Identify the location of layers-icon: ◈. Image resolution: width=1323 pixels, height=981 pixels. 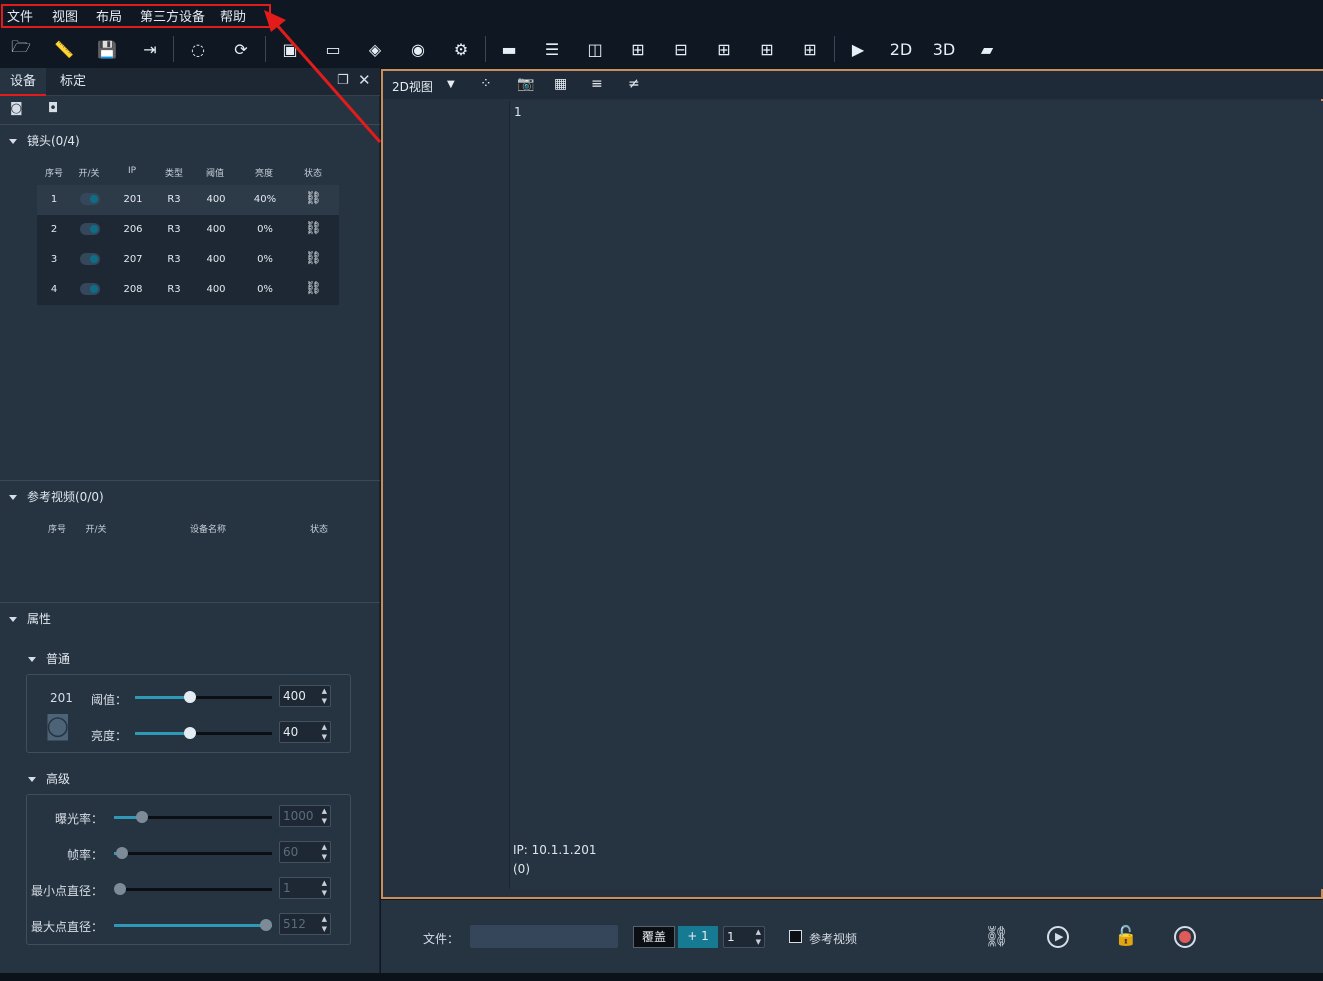
(375, 49).